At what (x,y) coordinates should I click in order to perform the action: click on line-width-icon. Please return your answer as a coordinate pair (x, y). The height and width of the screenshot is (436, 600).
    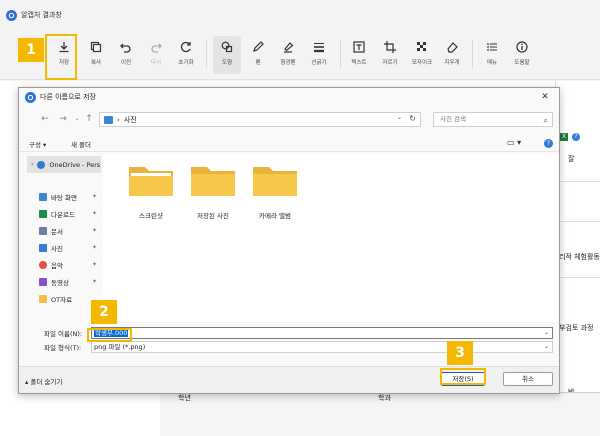
    Looking at the image, I should click on (319, 47).